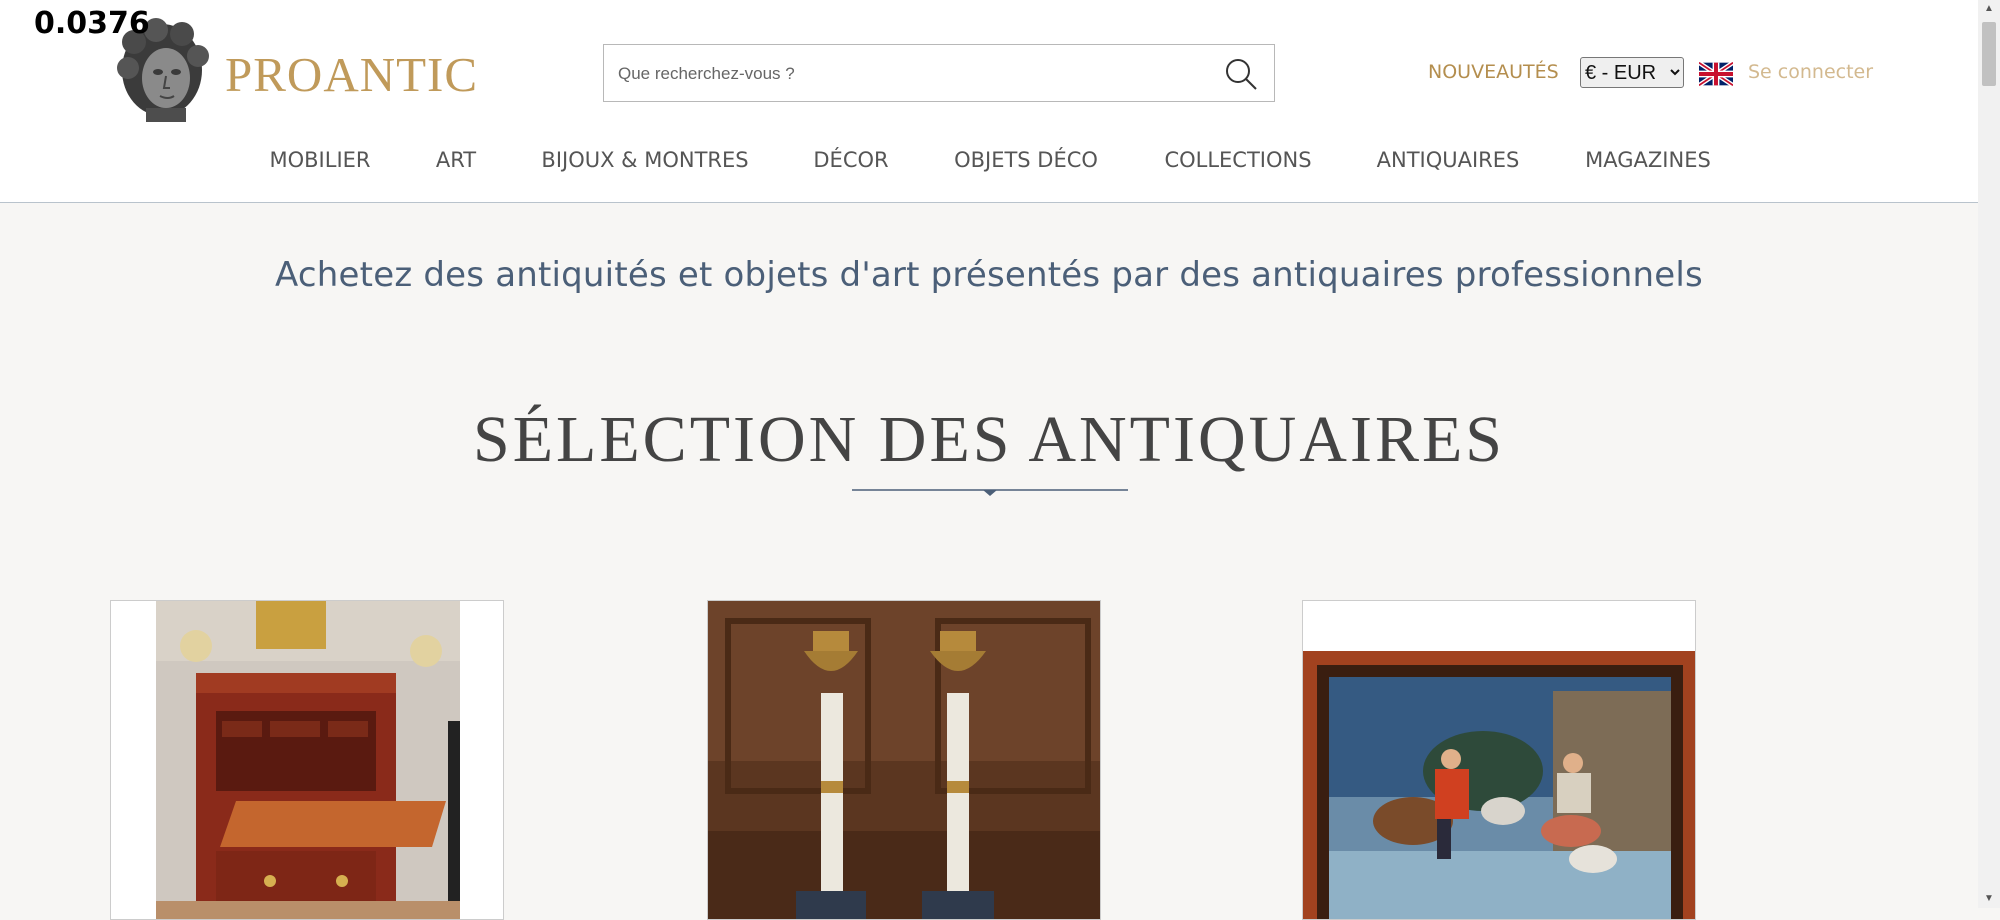  Describe the element at coordinates (1989, 9) in the screenshot. I see `scroll-up-arrow-icon: ▲` at that location.